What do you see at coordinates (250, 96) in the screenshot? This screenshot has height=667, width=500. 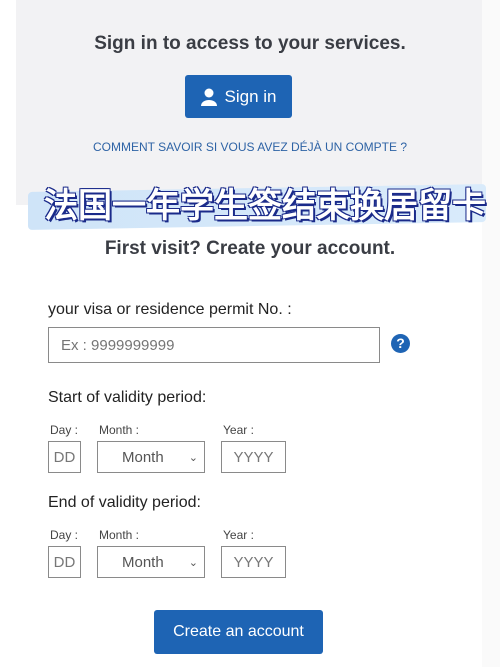 I see `signin-button-label: Sign in` at bounding box center [250, 96].